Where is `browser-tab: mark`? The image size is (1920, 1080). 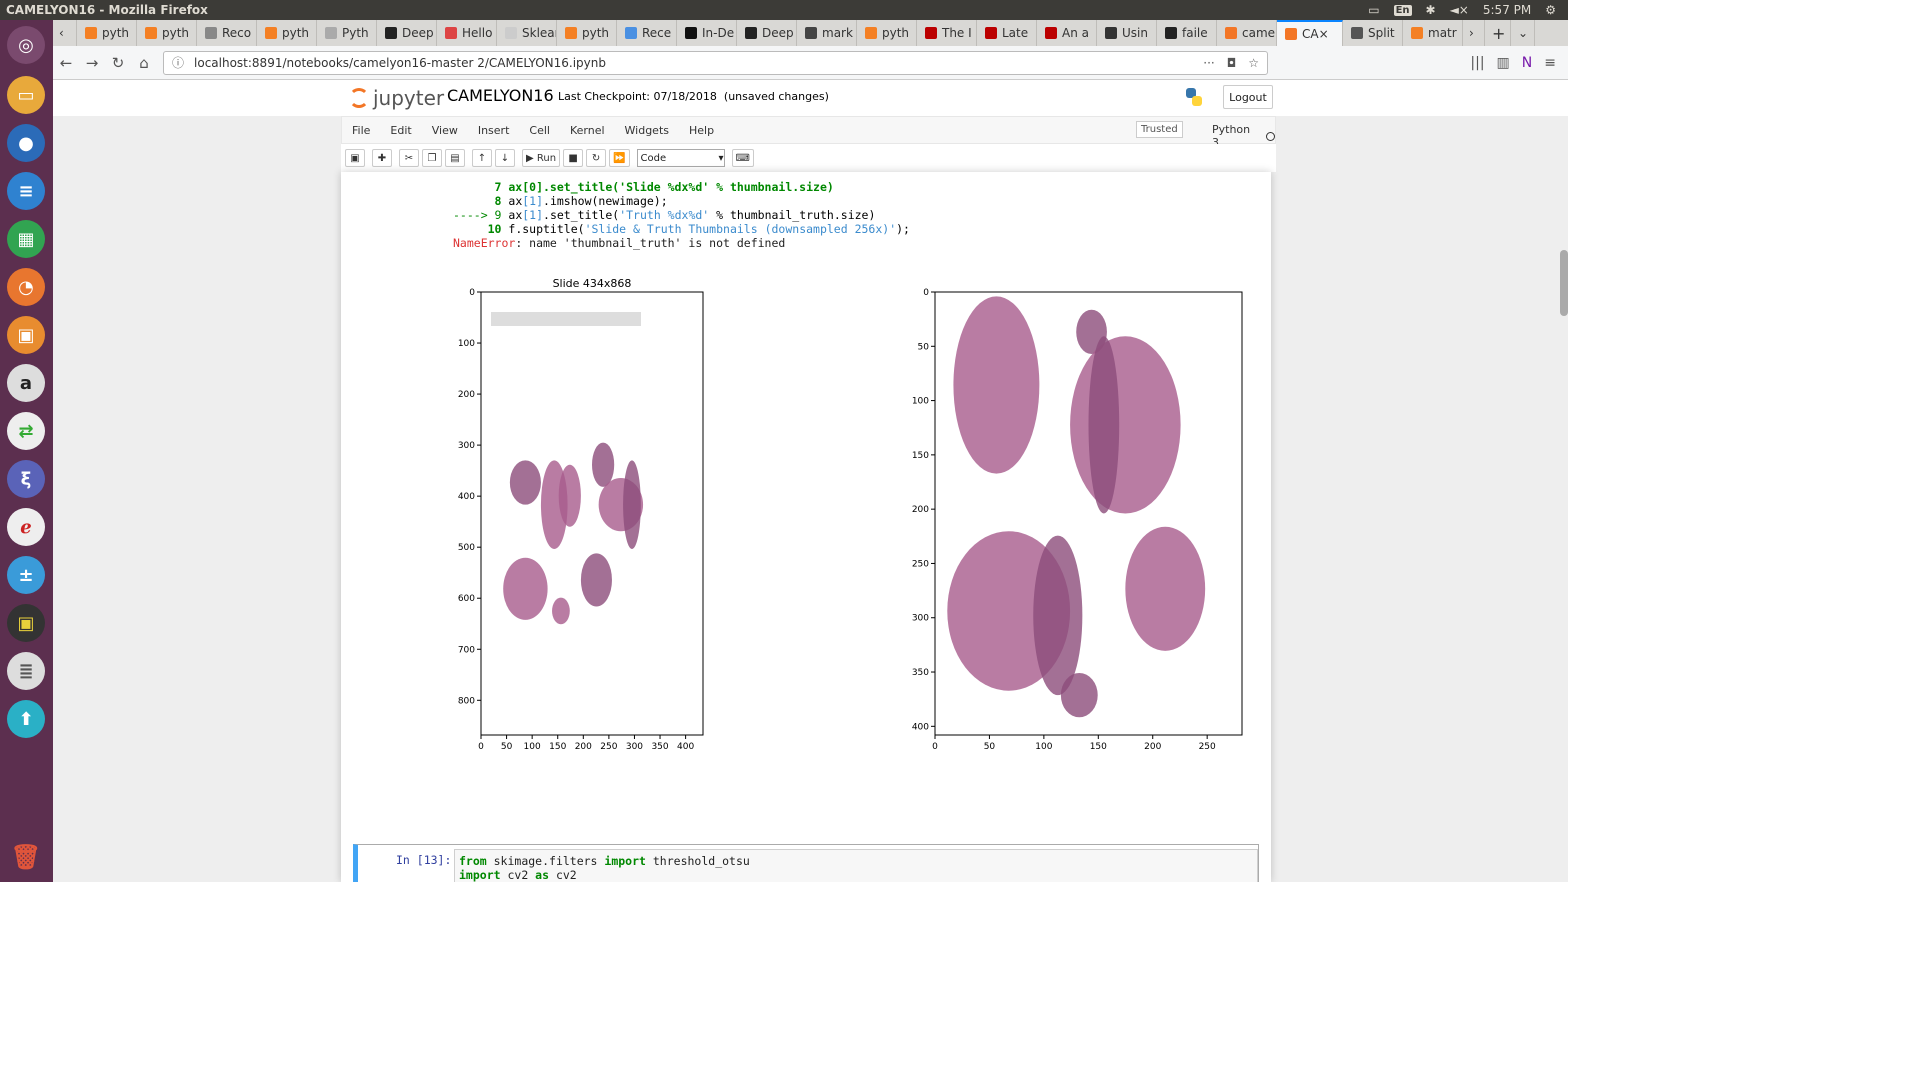
browser-tab: mark is located at coordinates (827, 33).